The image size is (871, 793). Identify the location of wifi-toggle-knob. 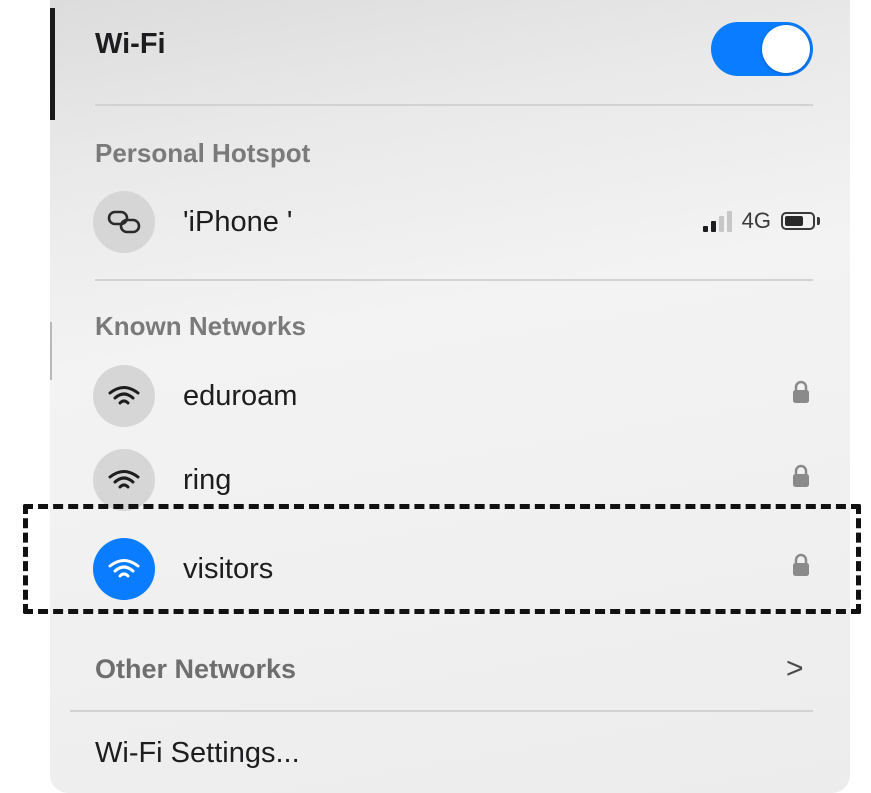
(786, 49).